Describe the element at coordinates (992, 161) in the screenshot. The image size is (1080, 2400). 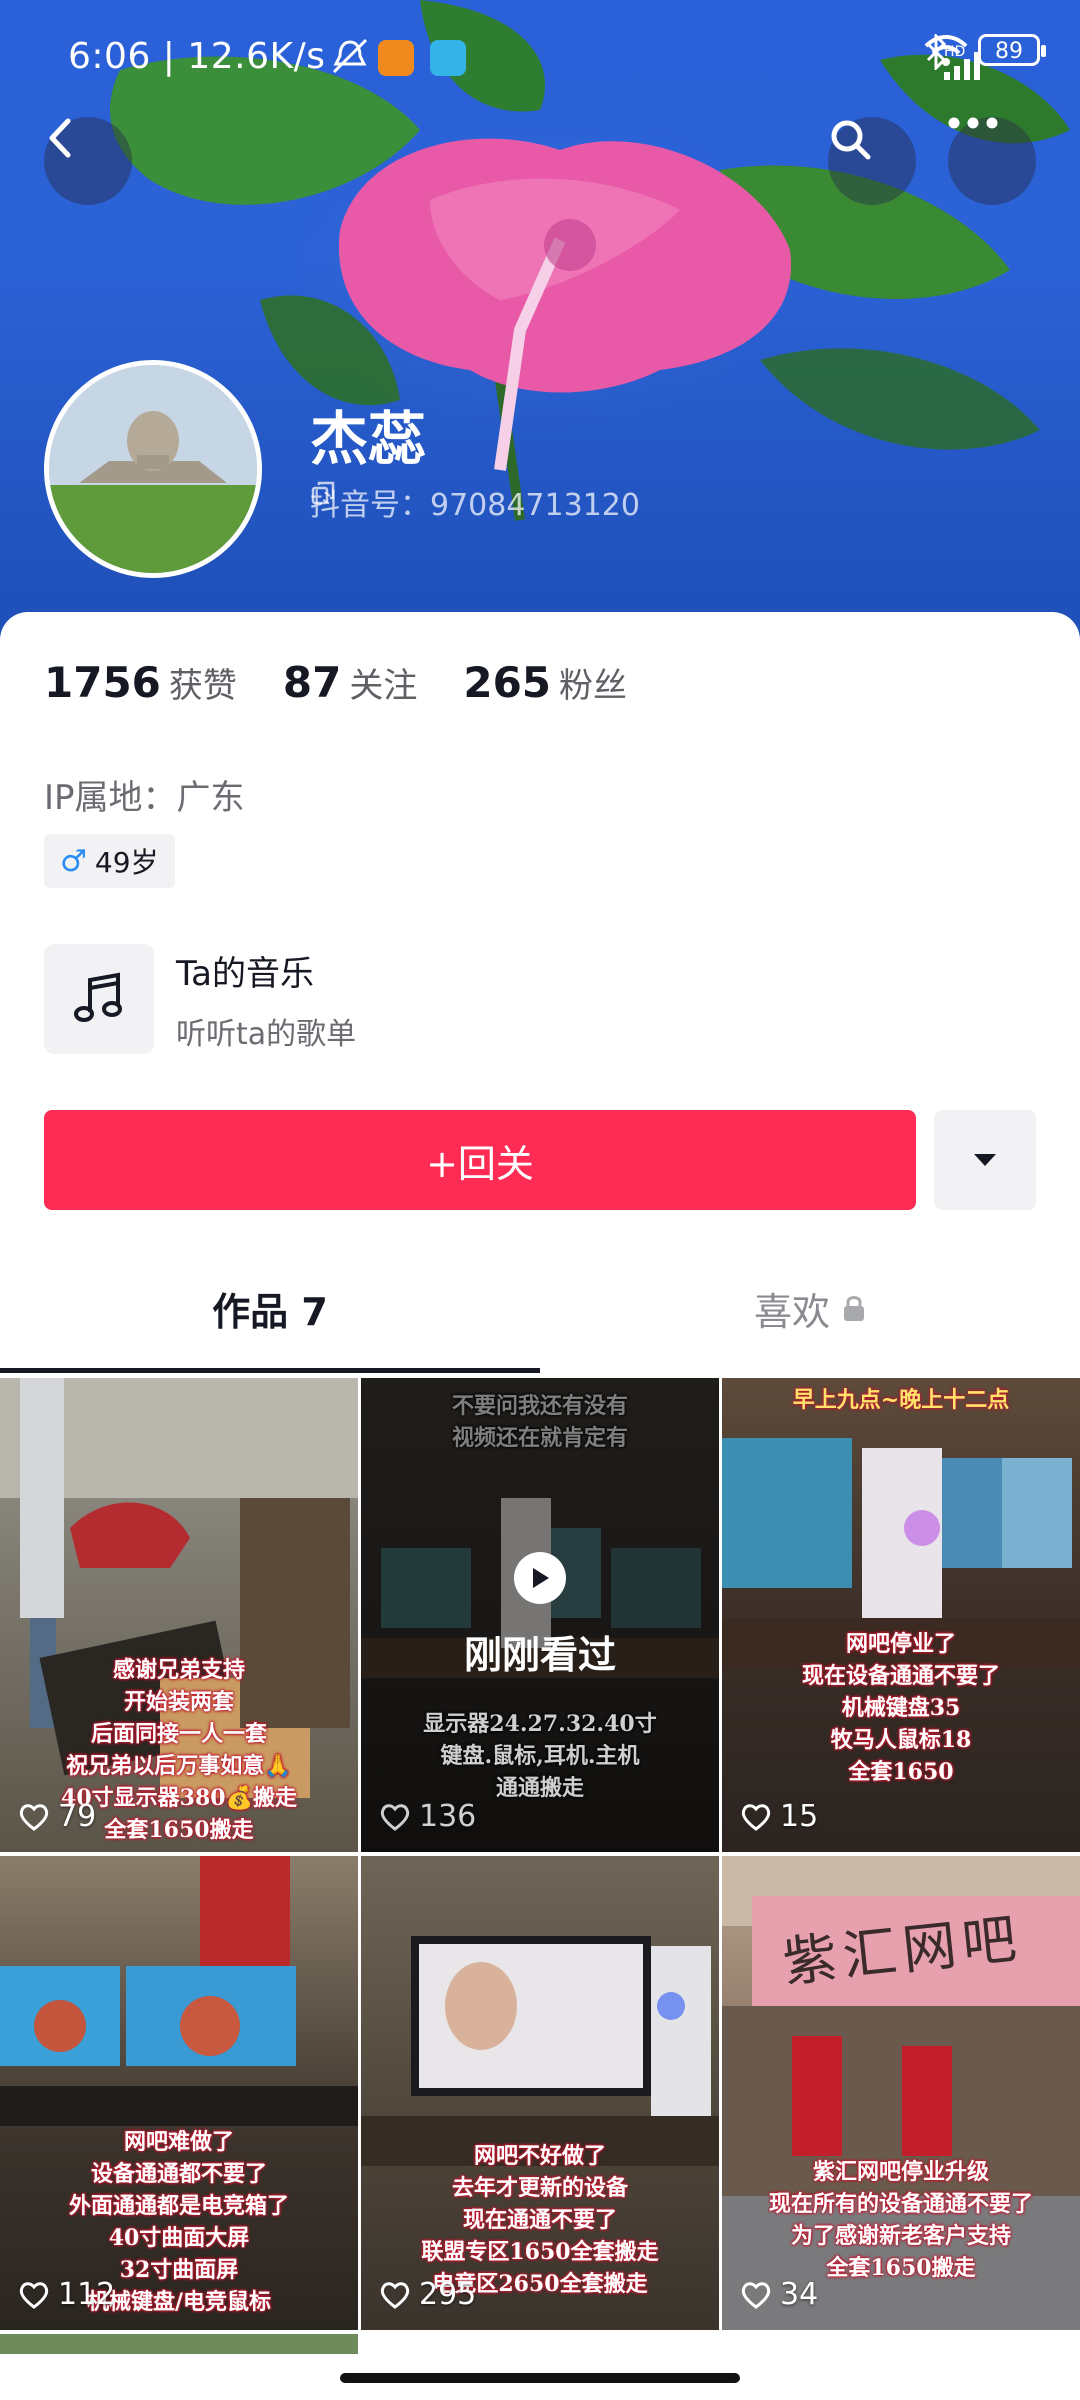
I see `more-options-button` at that location.